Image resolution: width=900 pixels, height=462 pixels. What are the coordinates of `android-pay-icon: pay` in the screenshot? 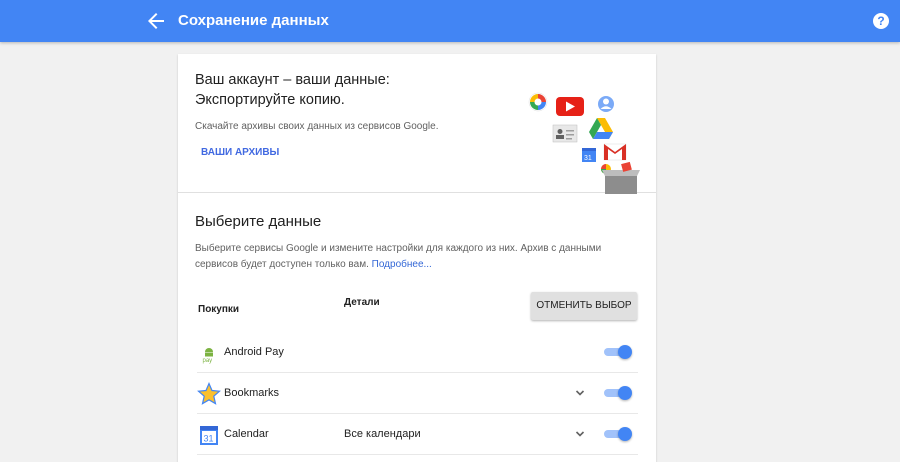 It's located at (208, 356).